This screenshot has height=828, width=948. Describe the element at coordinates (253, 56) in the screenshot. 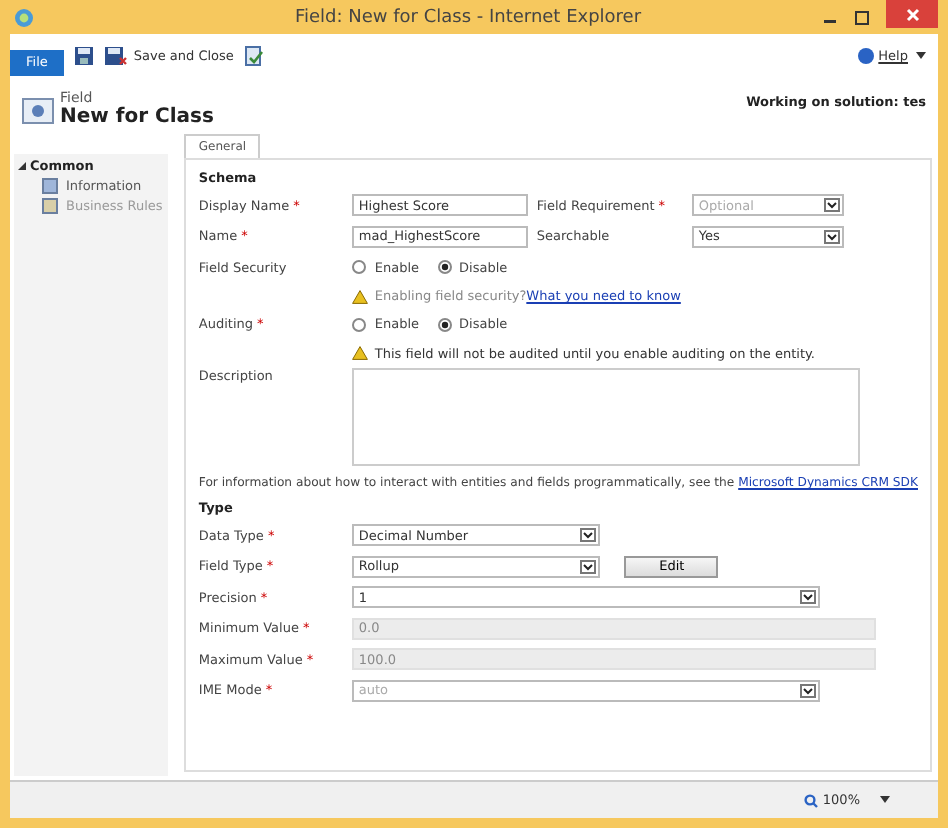

I see `document-check-icon` at that location.